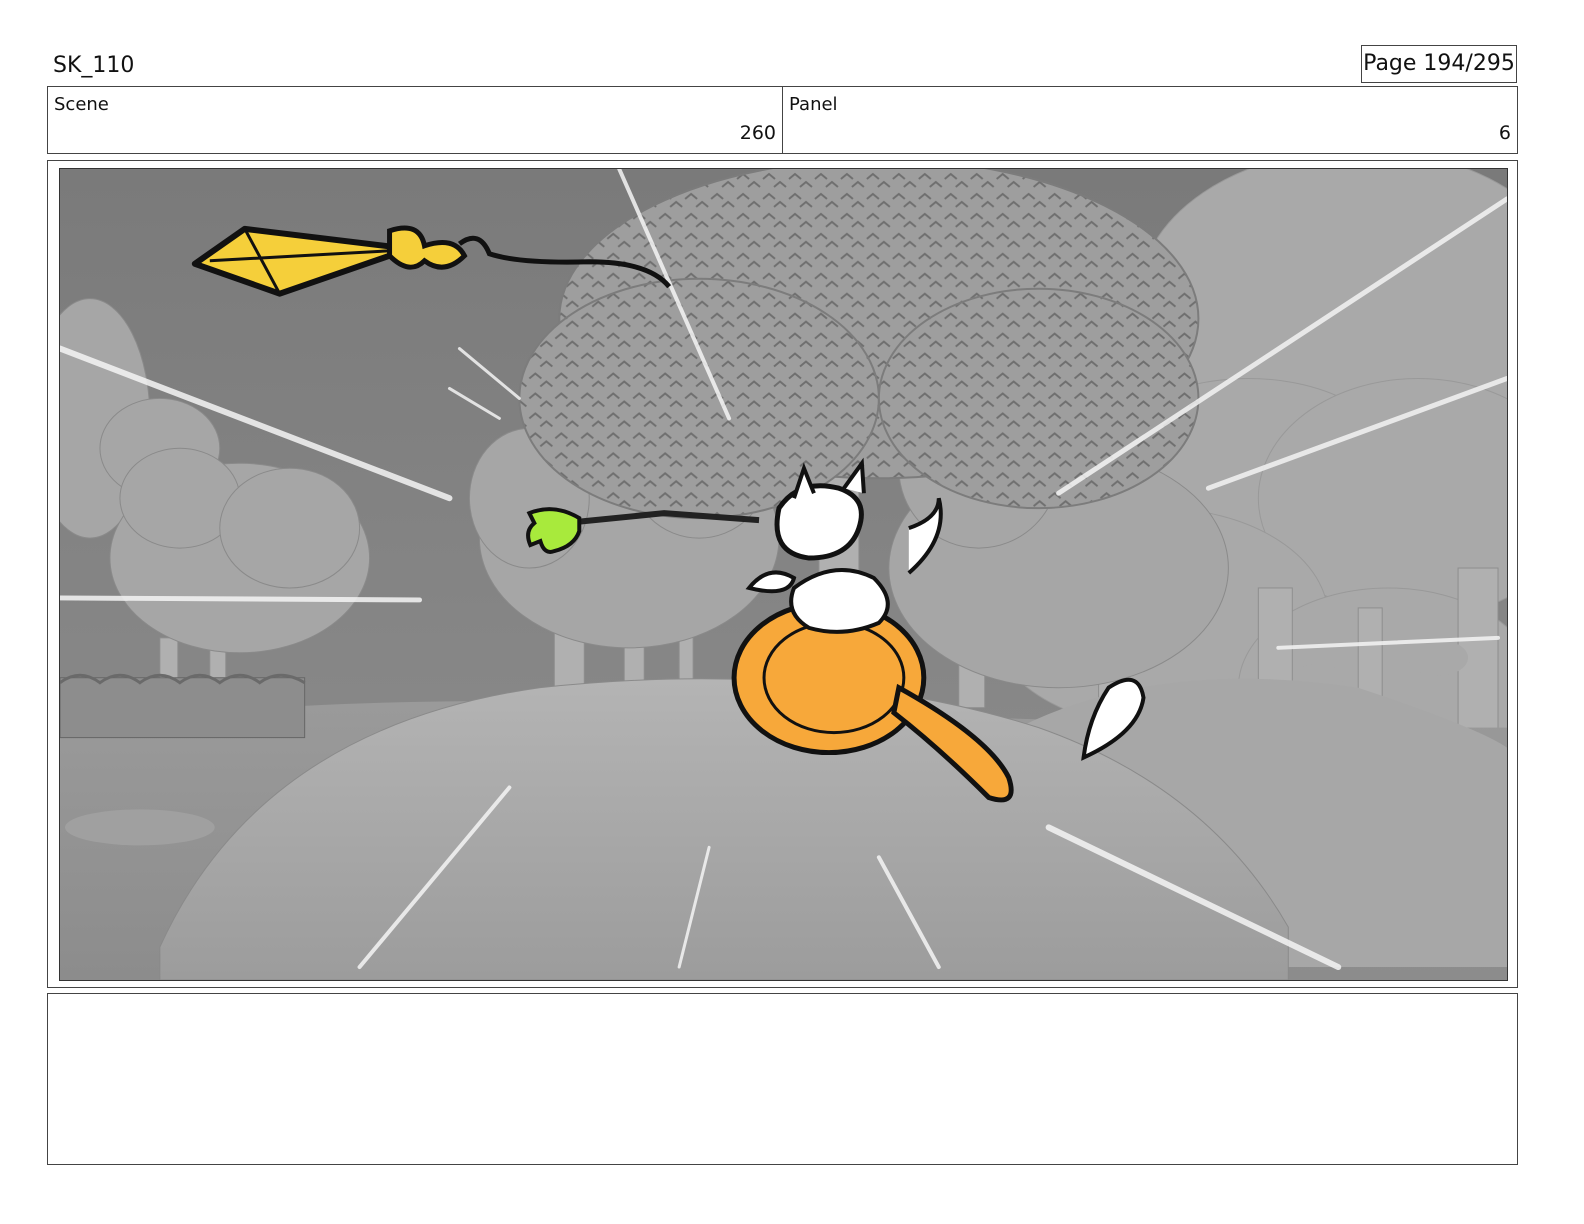  Describe the element at coordinates (94, 65) in the screenshot. I see `document-title: SK_110` at that location.